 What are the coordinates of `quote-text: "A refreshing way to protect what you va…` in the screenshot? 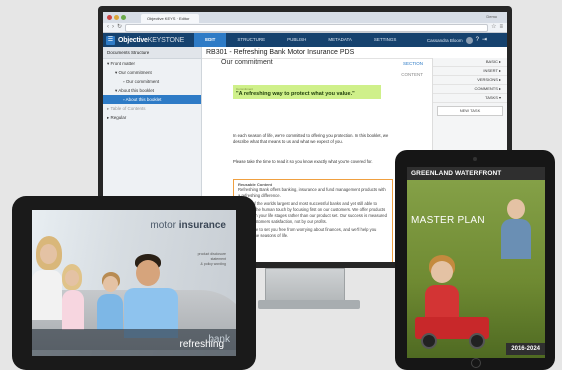 It's located at (295, 94).